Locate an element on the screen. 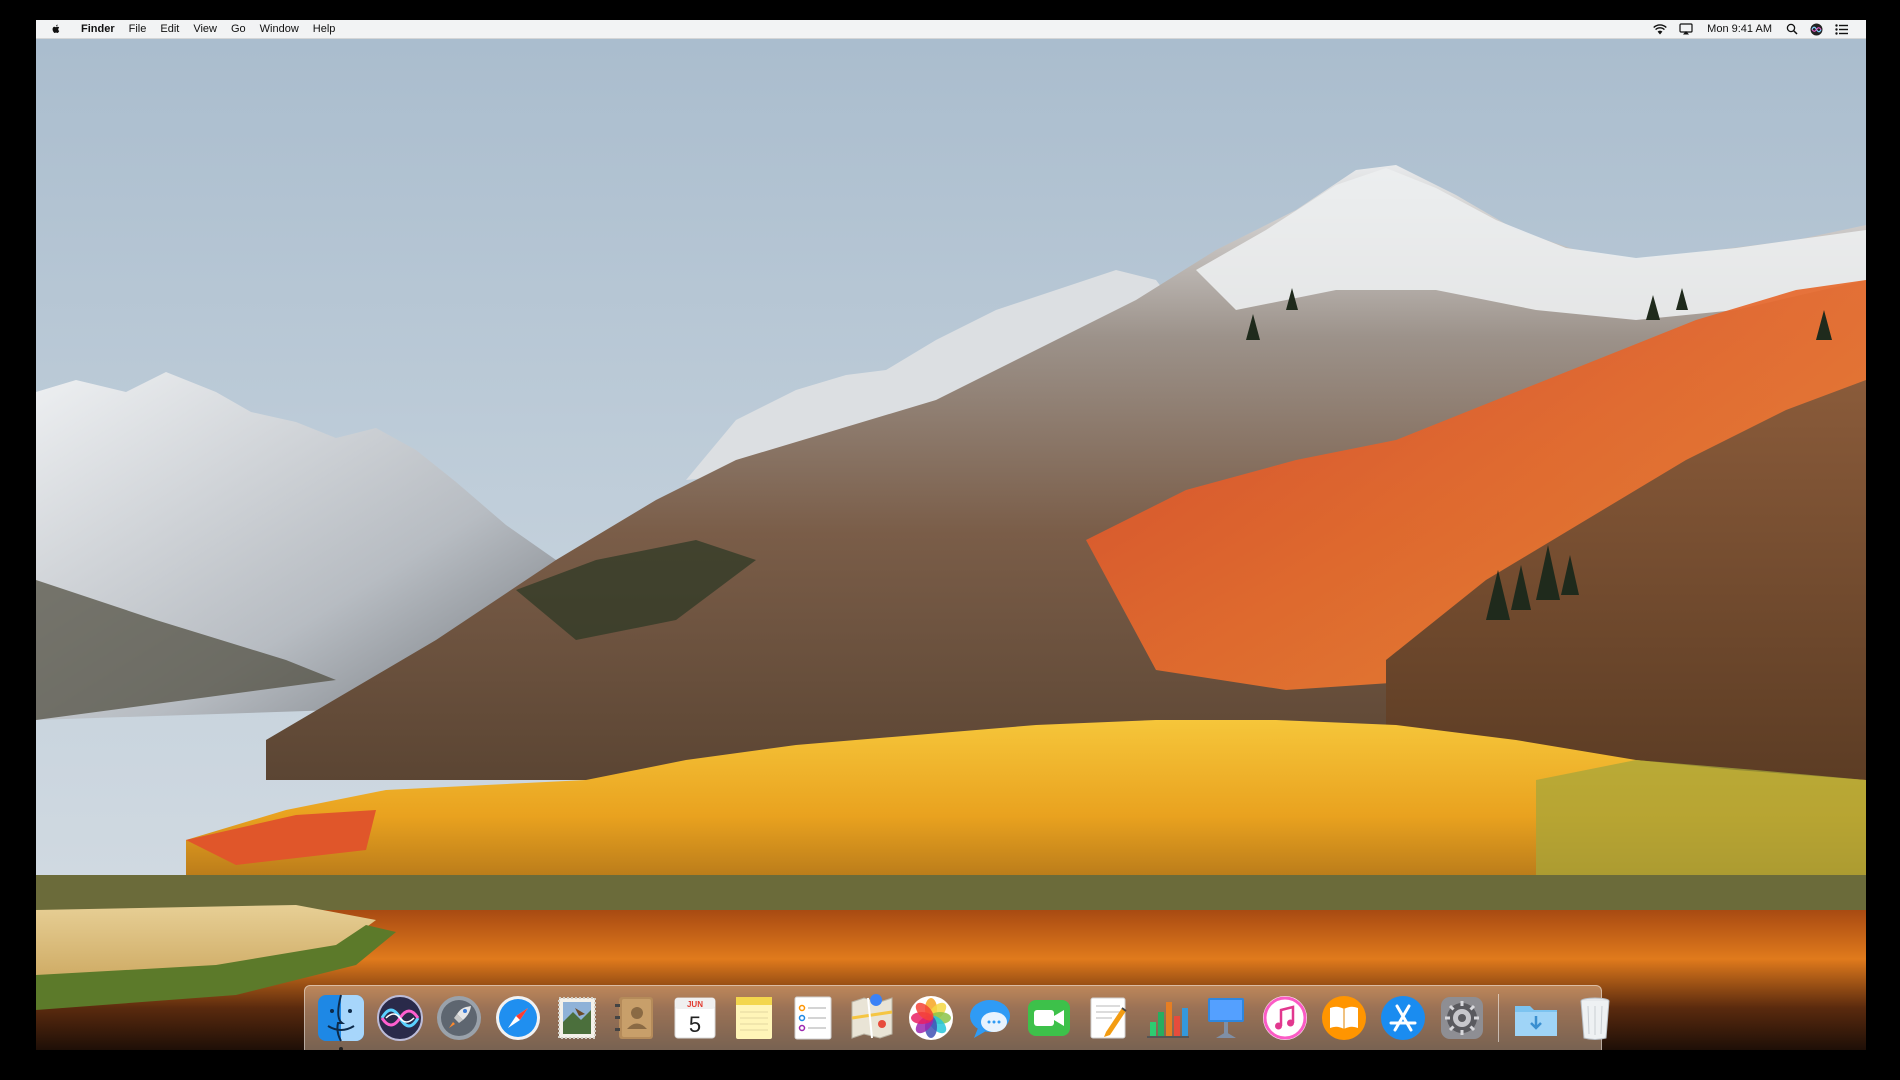 Image resolution: width=1900 pixels, height=1080 pixels. itunes-note-icon is located at coordinates (1284, 1018).